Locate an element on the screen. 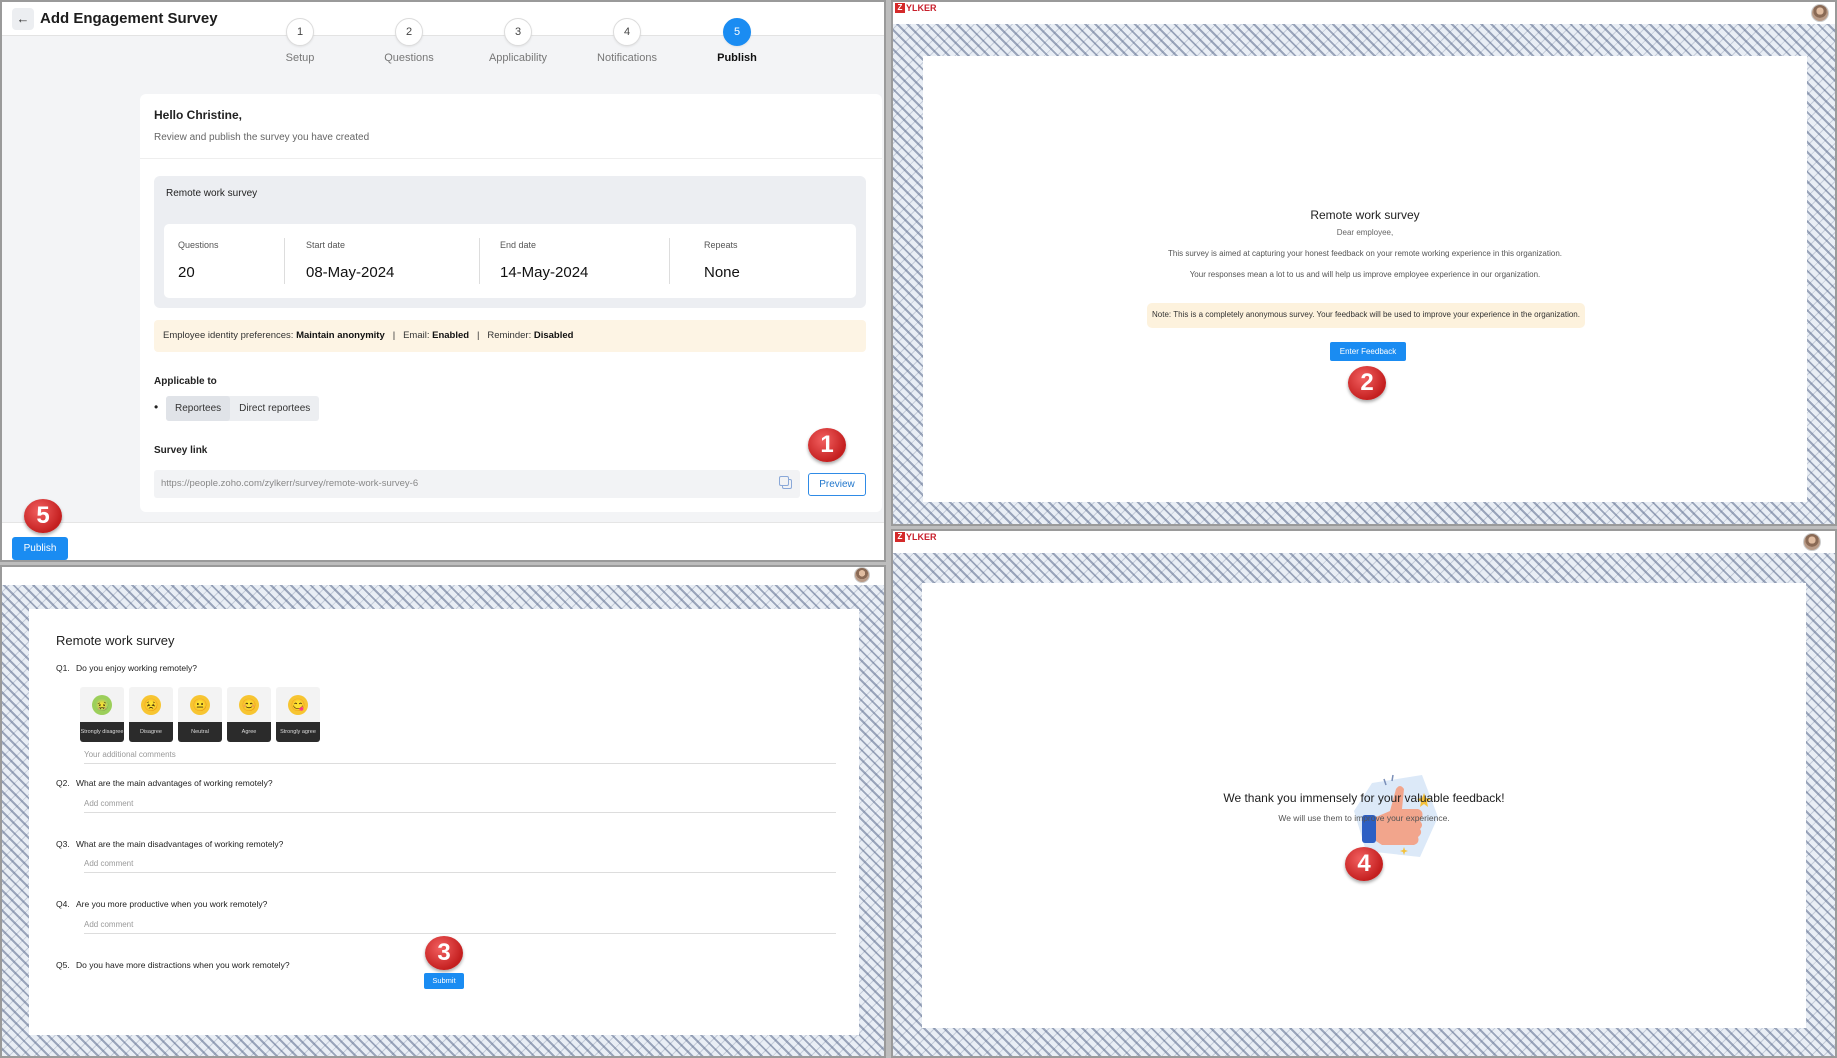  submit-button: Submit is located at coordinates (444, 981).